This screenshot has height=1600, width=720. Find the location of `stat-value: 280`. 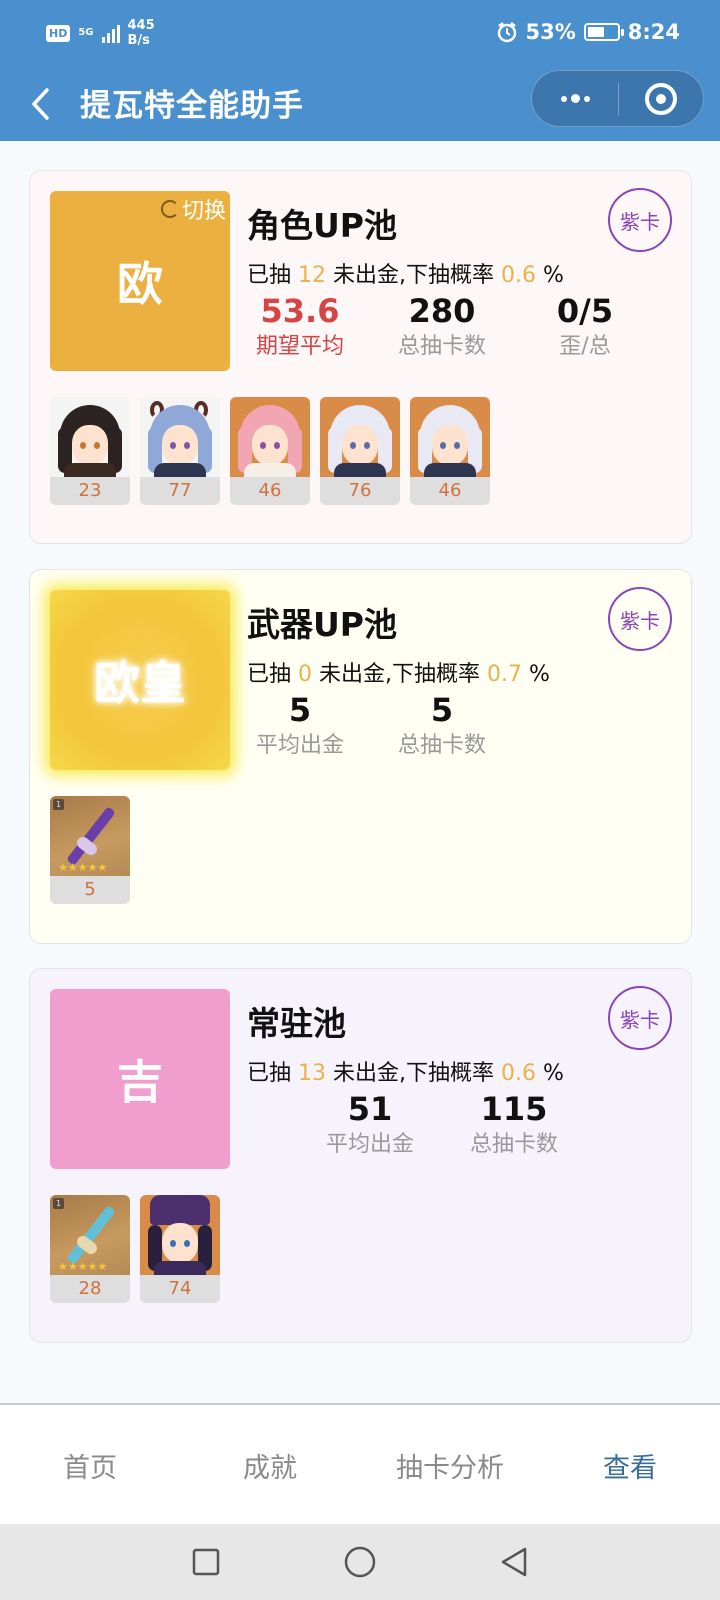

stat-value: 280 is located at coordinates (442, 311).